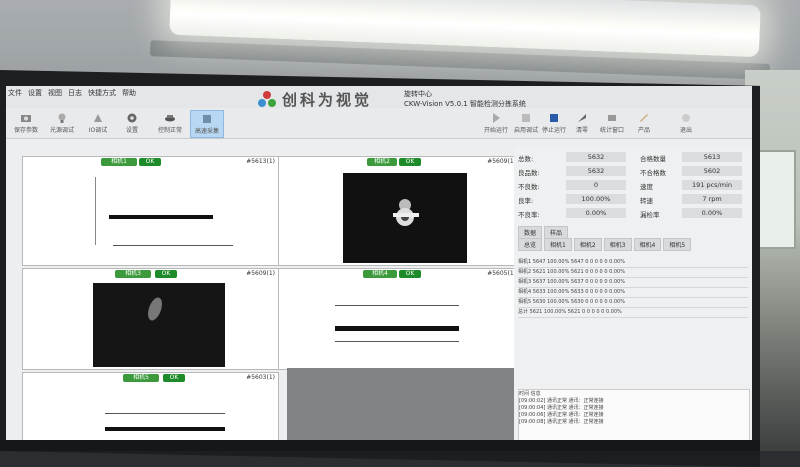  Describe the element at coordinates (267, 99) in the screenshot. I see `brand-logo-icon` at that location.